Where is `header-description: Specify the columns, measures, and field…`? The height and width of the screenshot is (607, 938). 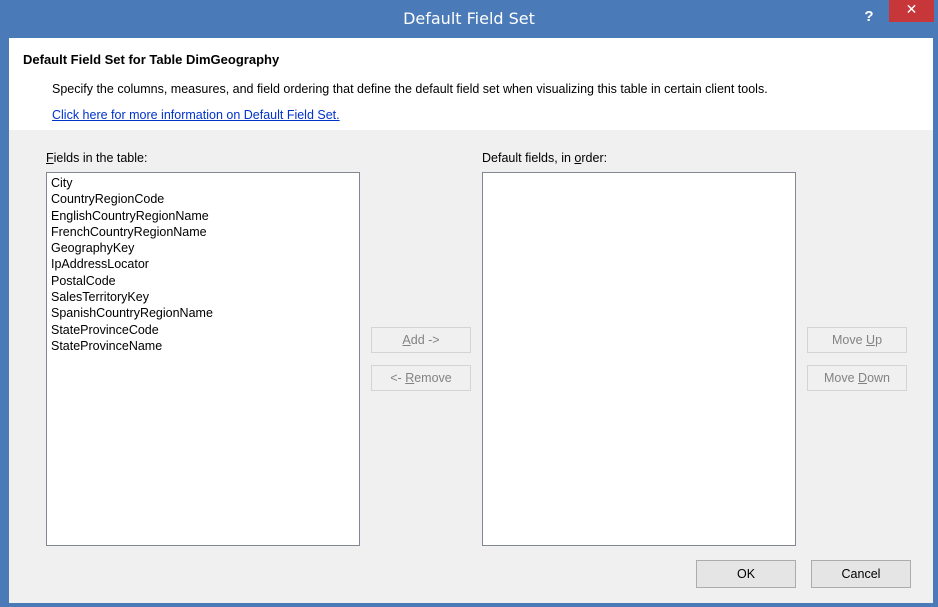 header-description: Specify the columns, measures, and field… is located at coordinates (410, 89).